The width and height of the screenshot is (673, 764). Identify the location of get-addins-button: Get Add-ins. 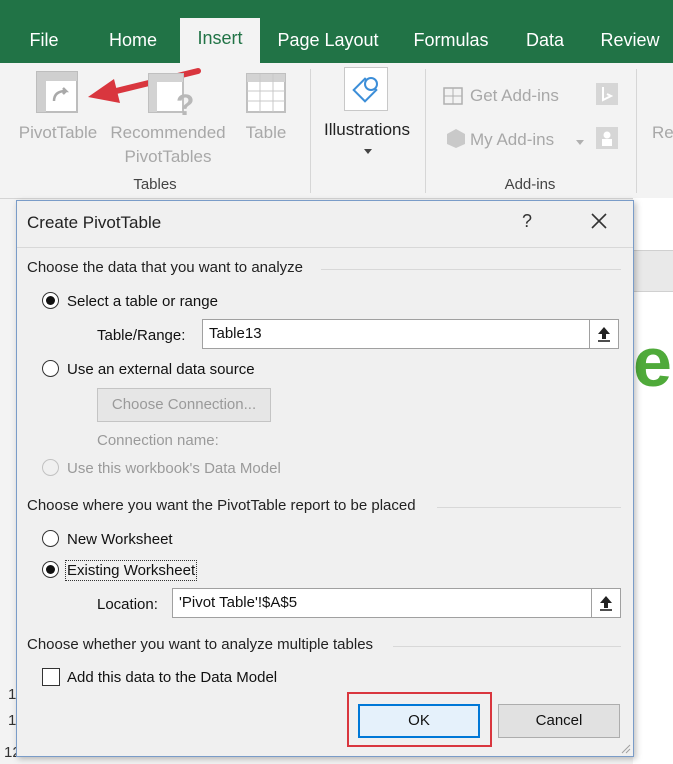
(514, 96).